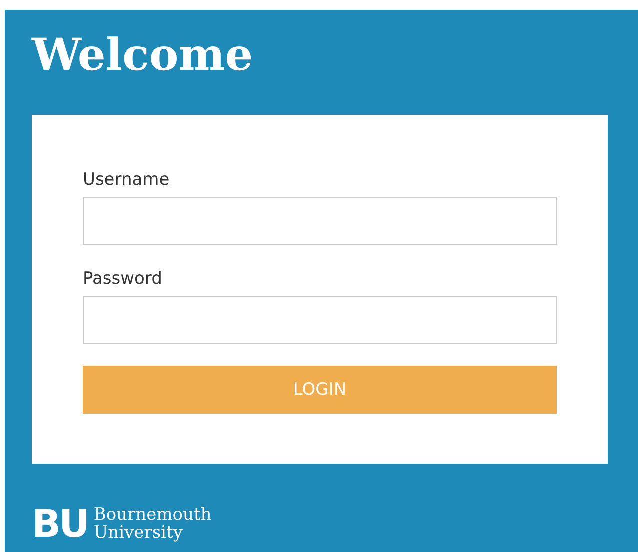 This screenshot has height=552, width=638. I want to click on password-field, so click(320, 320).